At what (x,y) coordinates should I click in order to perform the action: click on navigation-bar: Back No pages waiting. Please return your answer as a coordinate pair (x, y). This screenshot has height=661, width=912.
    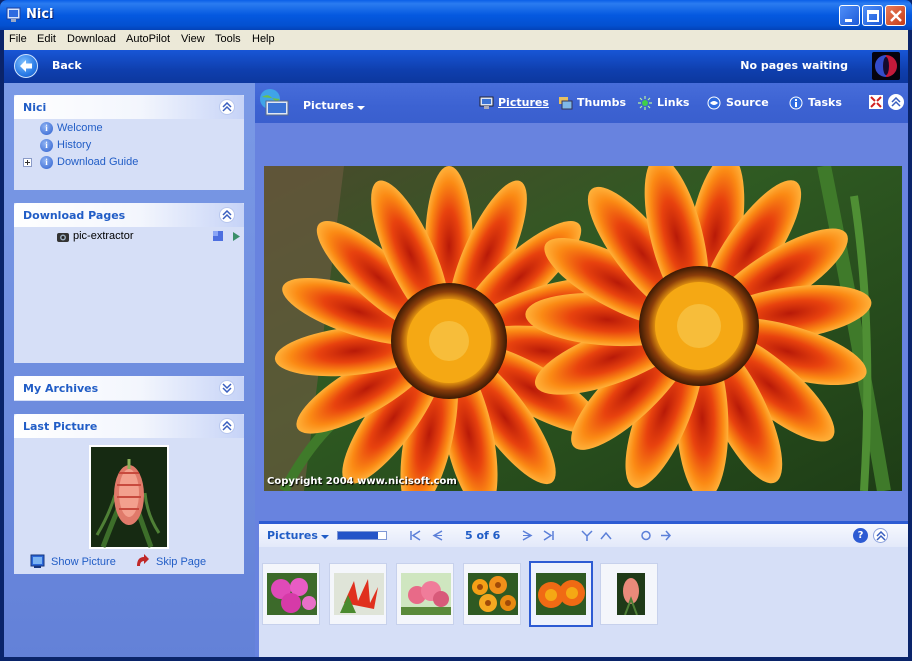
    Looking at the image, I should click on (456, 66).